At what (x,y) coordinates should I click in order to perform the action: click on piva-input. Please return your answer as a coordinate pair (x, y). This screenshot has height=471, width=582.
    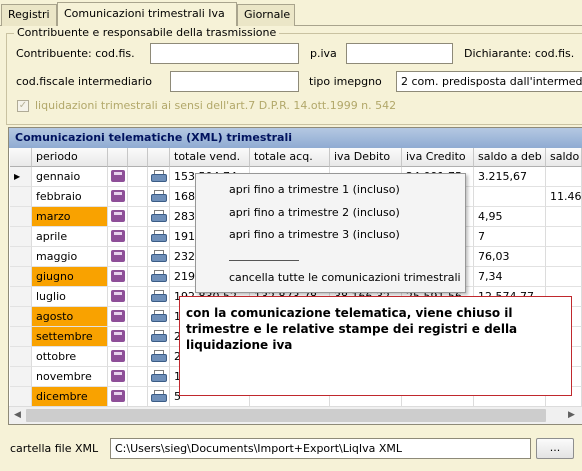
    Looking at the image, I should click on (399, 53).